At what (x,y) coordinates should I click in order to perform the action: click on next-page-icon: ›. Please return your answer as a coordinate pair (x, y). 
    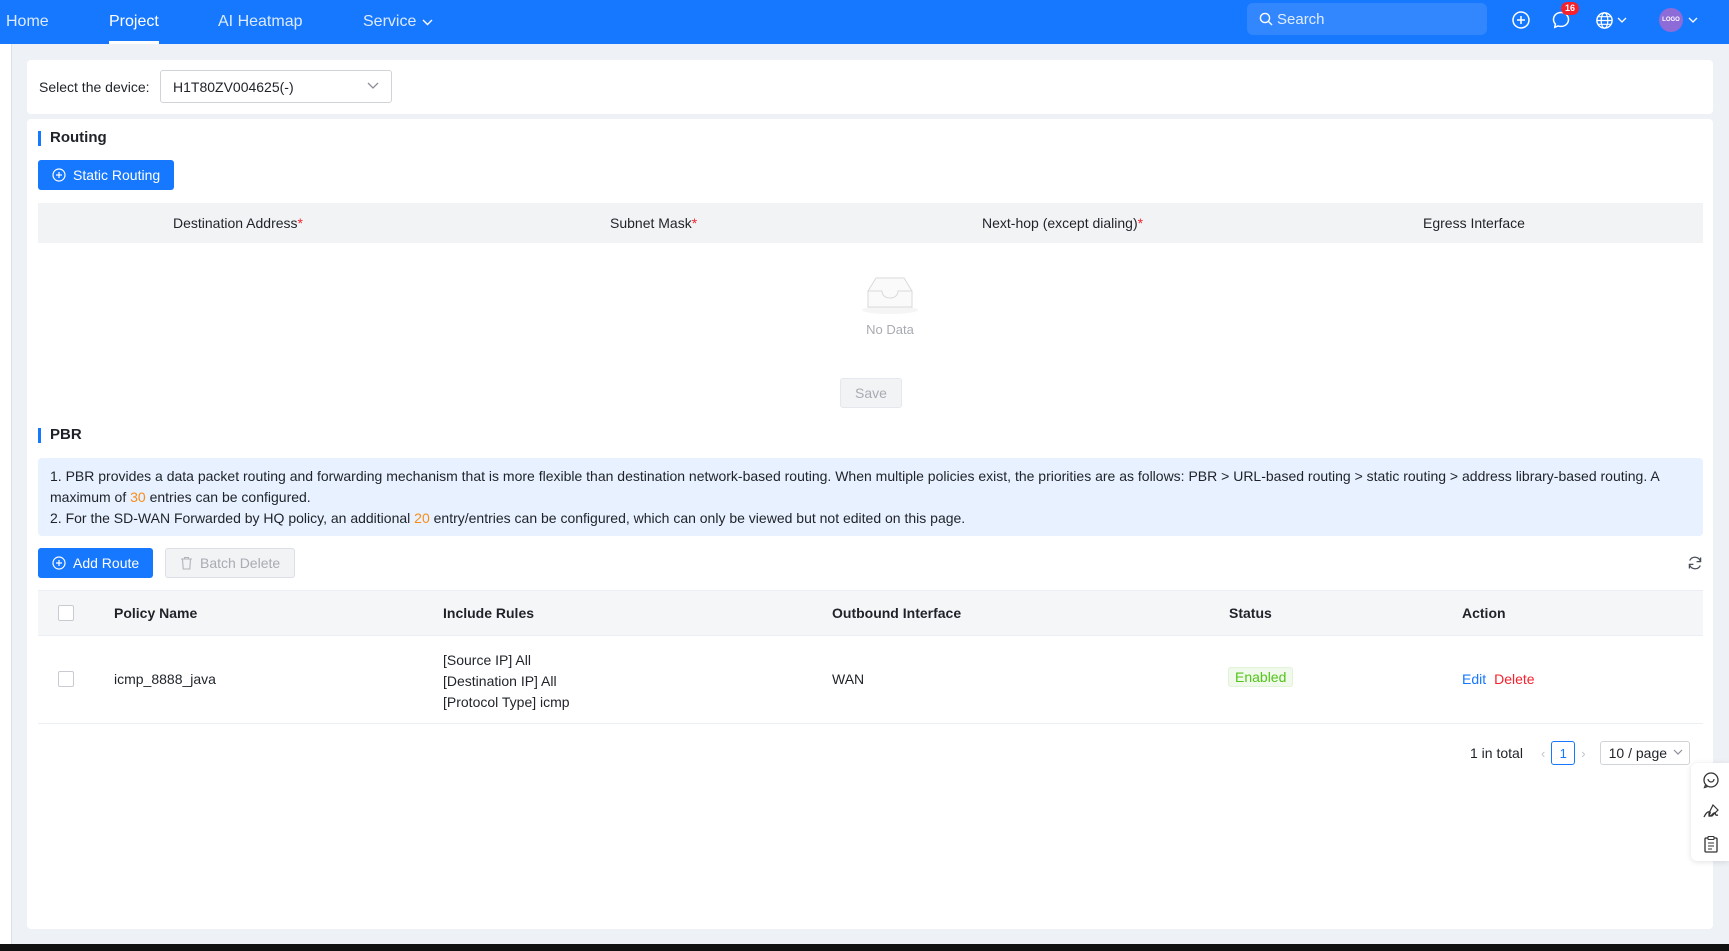
    Looking at the image, I should click on (1583, 753).